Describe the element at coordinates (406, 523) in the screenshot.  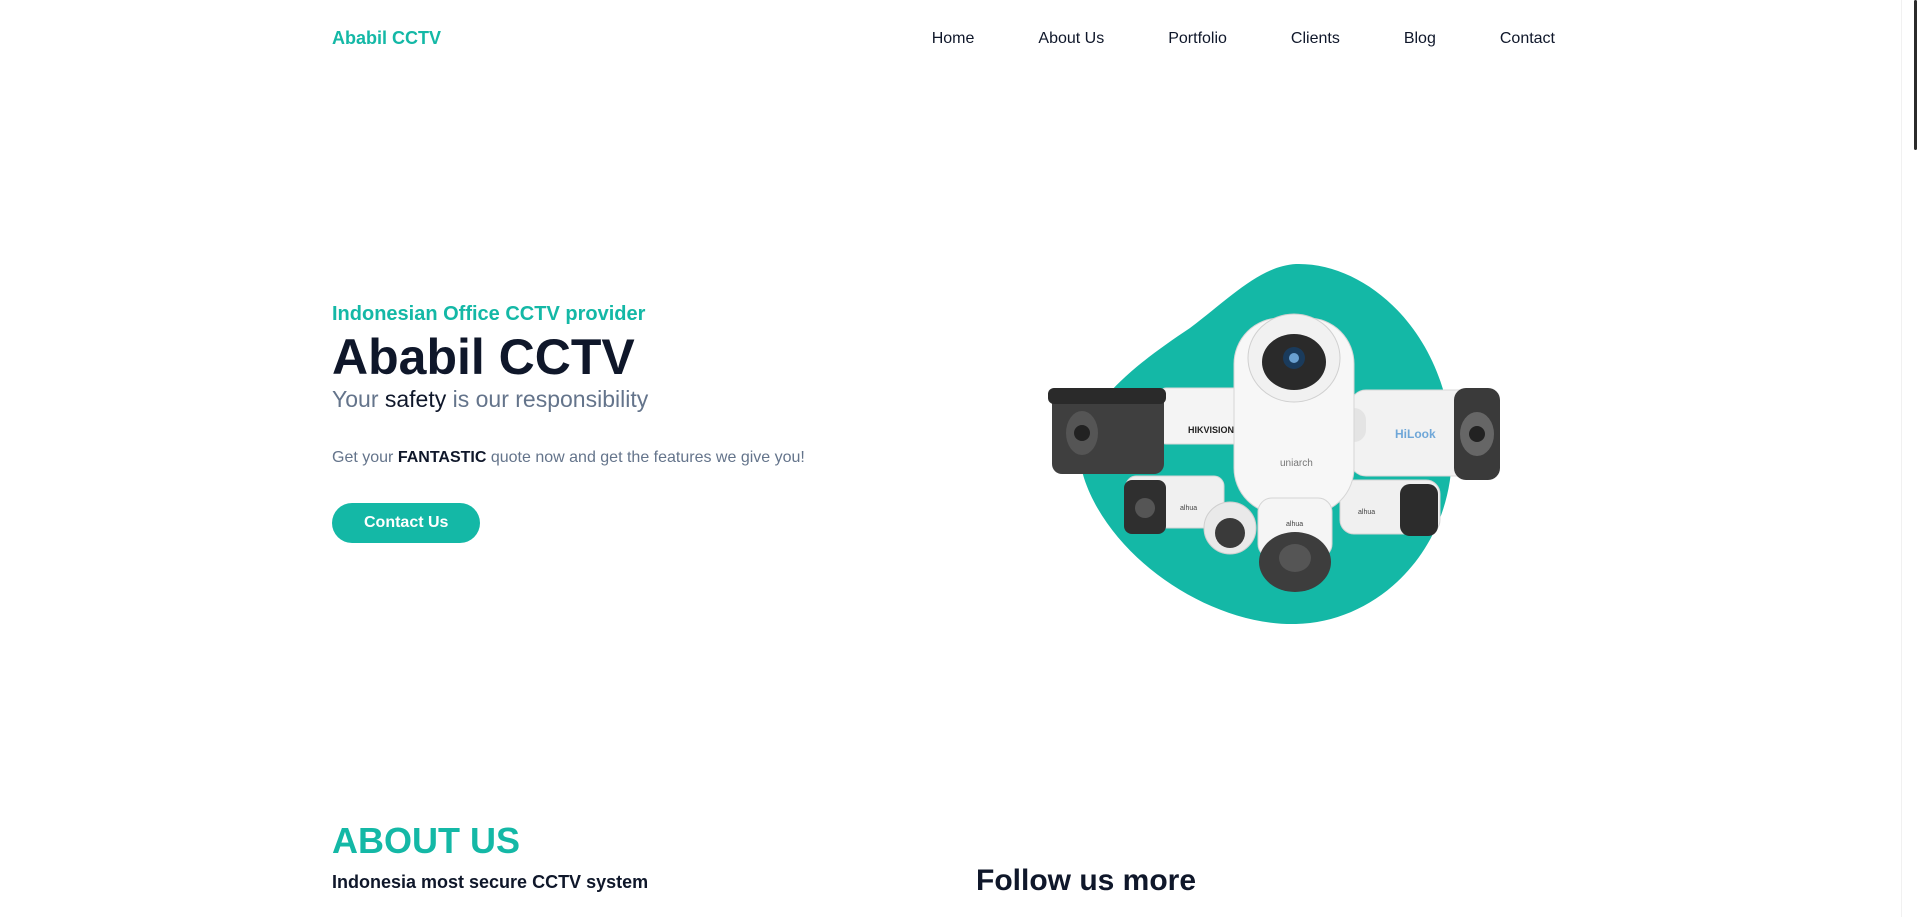
I see `contact-us-button: Contact Us` at that location.